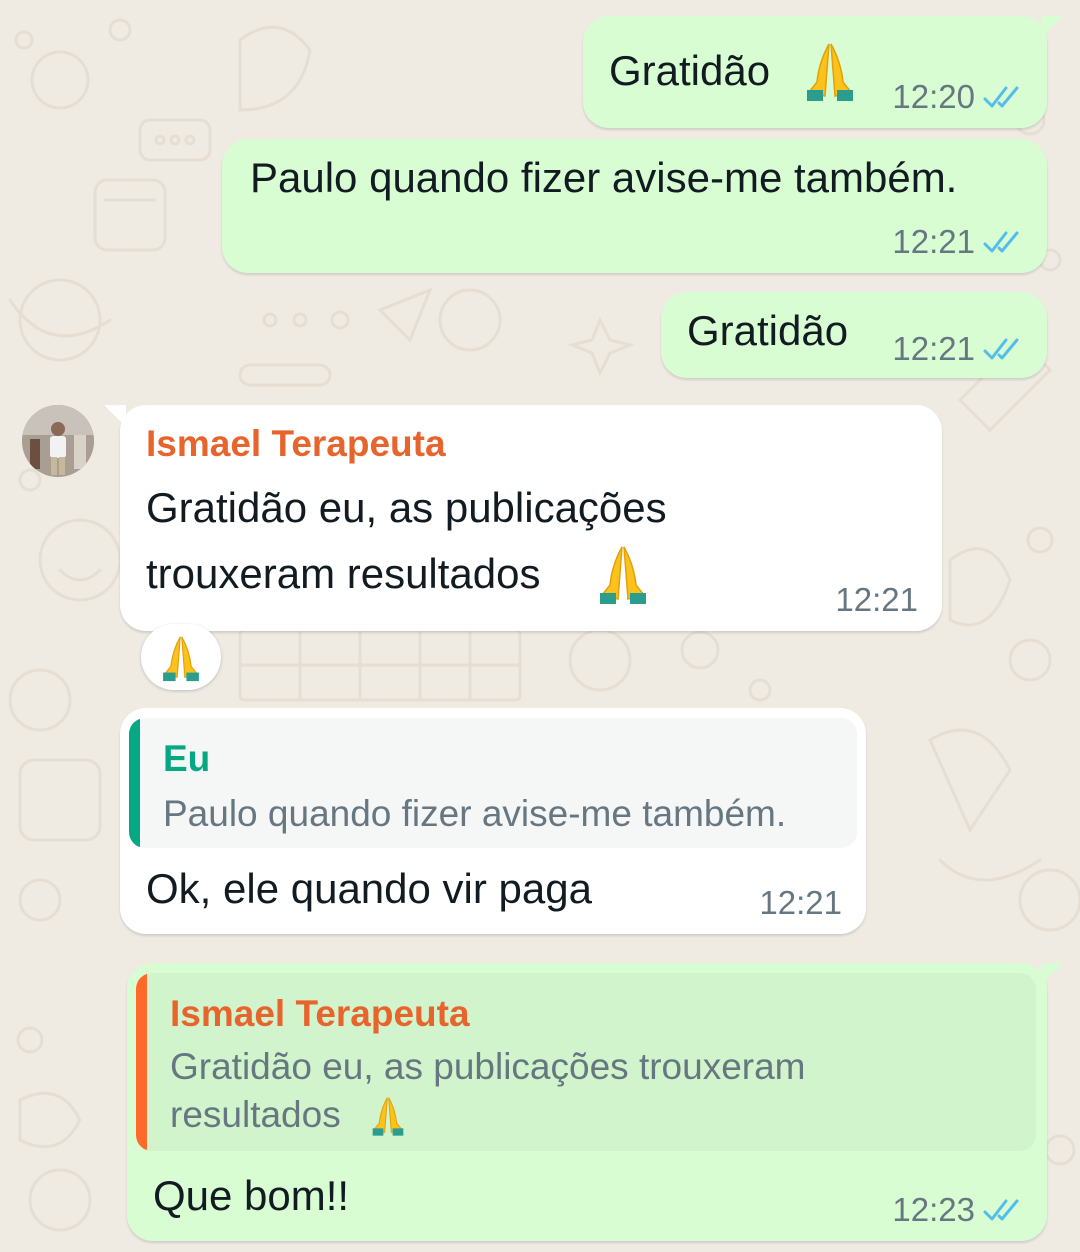 The image size is (1080, 1252). Describe the element at coordinates (933, 96) in the screenshot. I see `timestamp: 12:20` at that location.